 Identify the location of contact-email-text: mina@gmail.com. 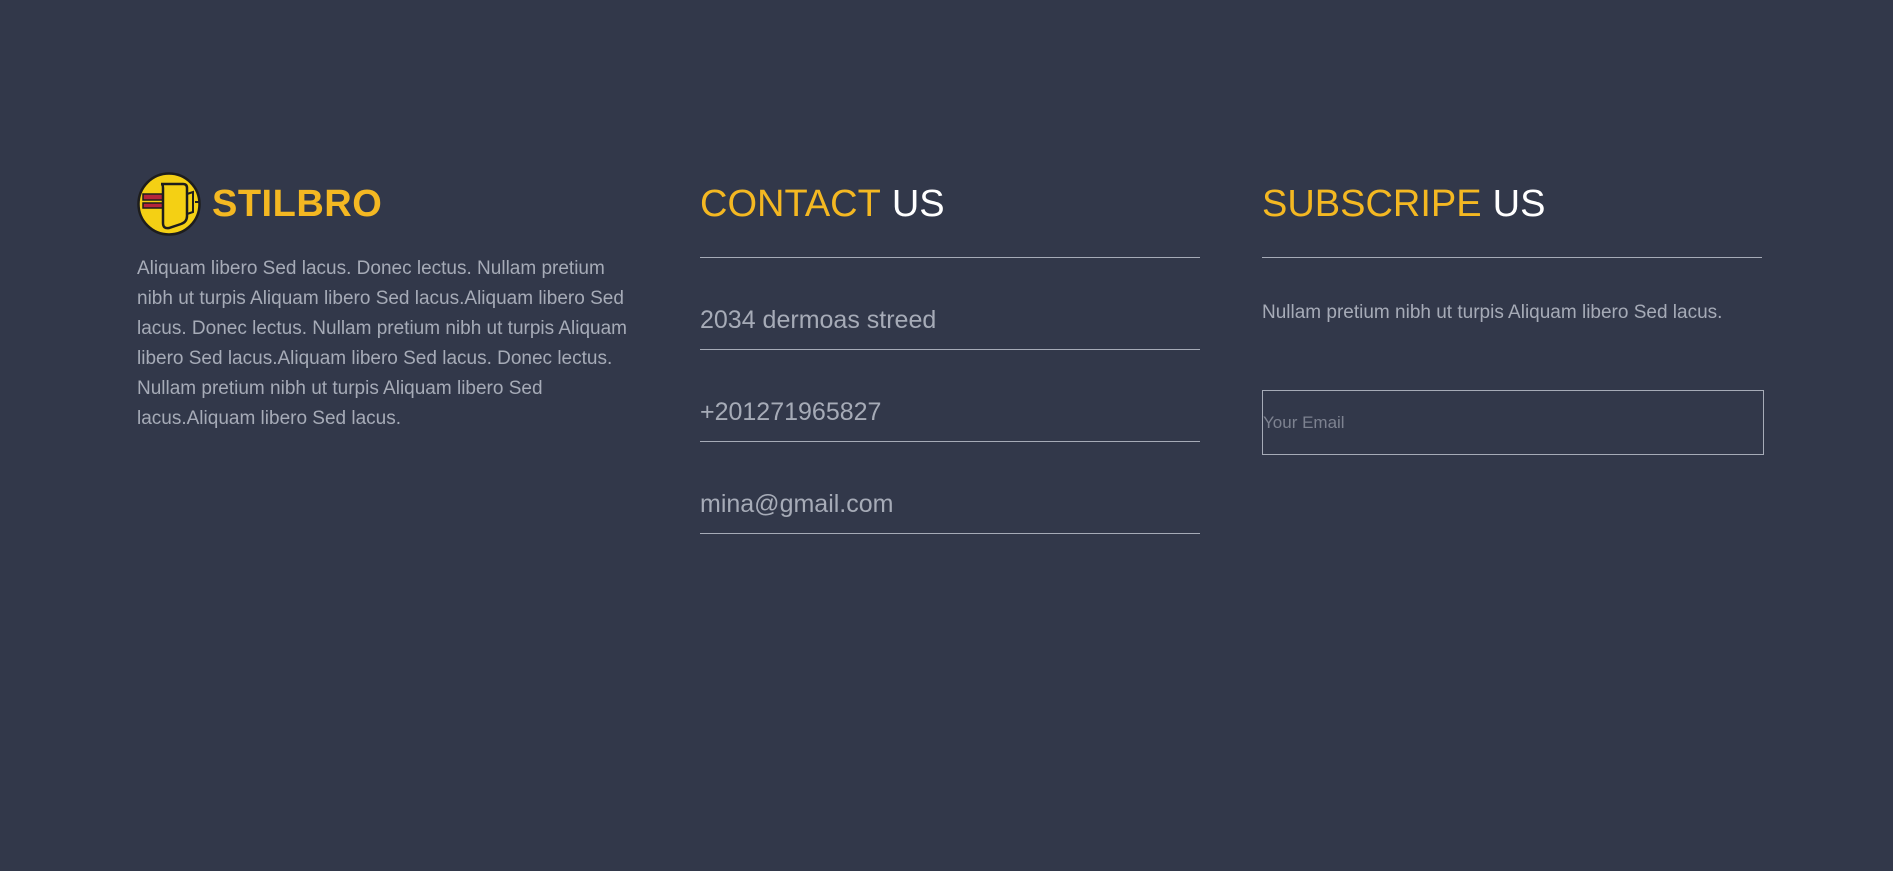
(796, 511).